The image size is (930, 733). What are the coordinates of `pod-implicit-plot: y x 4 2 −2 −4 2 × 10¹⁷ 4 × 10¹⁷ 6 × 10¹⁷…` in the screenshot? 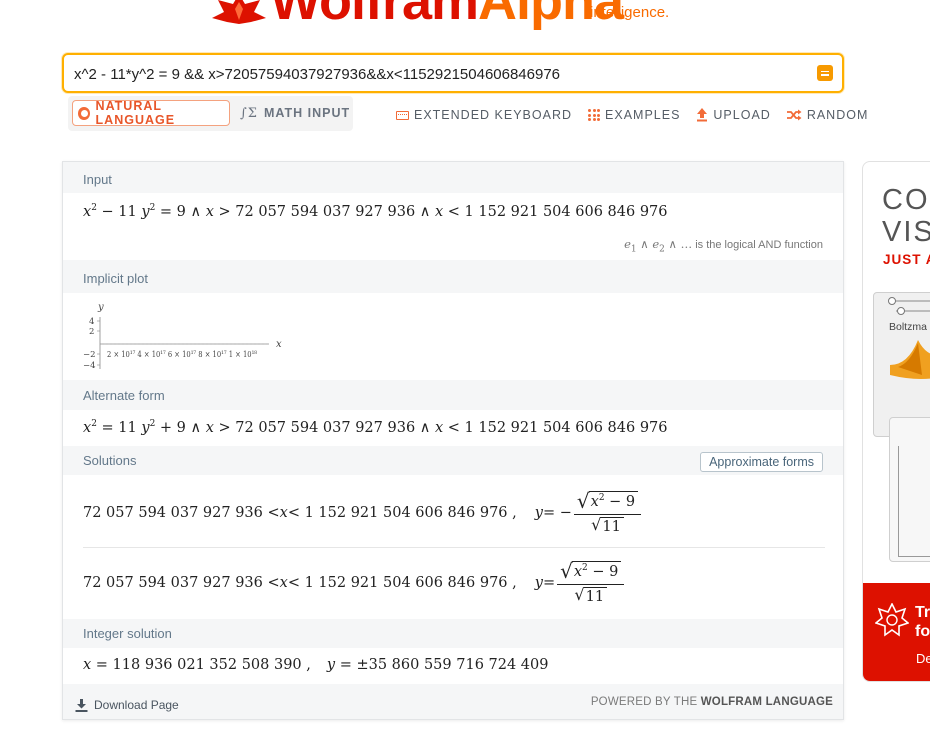 It's located at (453, 336).